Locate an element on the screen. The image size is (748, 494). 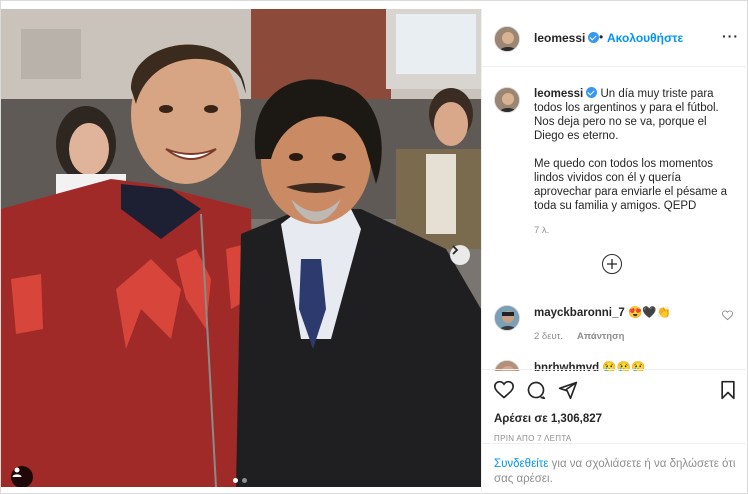
load-more-comments-button is located at coordinates (612, 264).